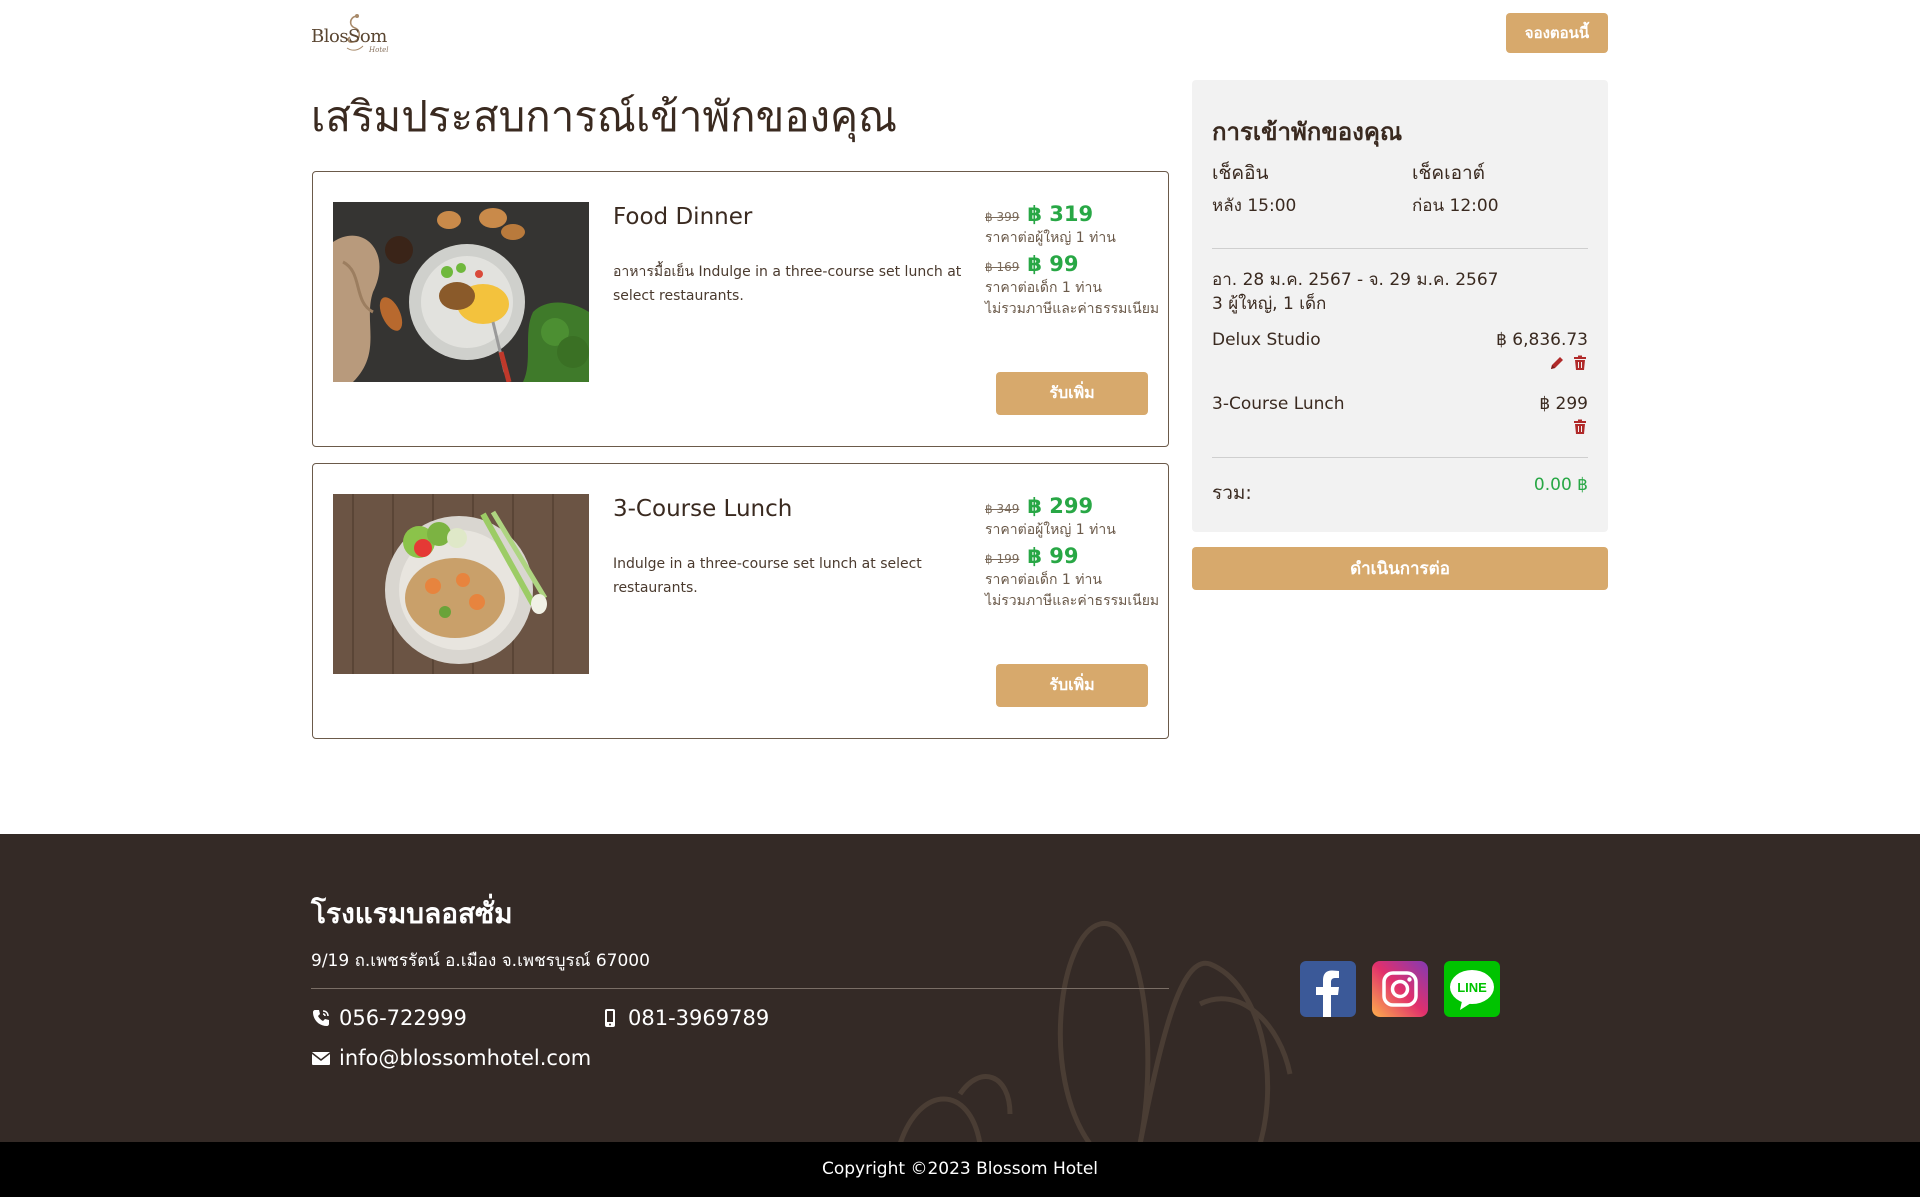  Describe the element at coordinates (1060, 506) in the screenshot. I see `adult-new-price: ฿ 299` at that location.